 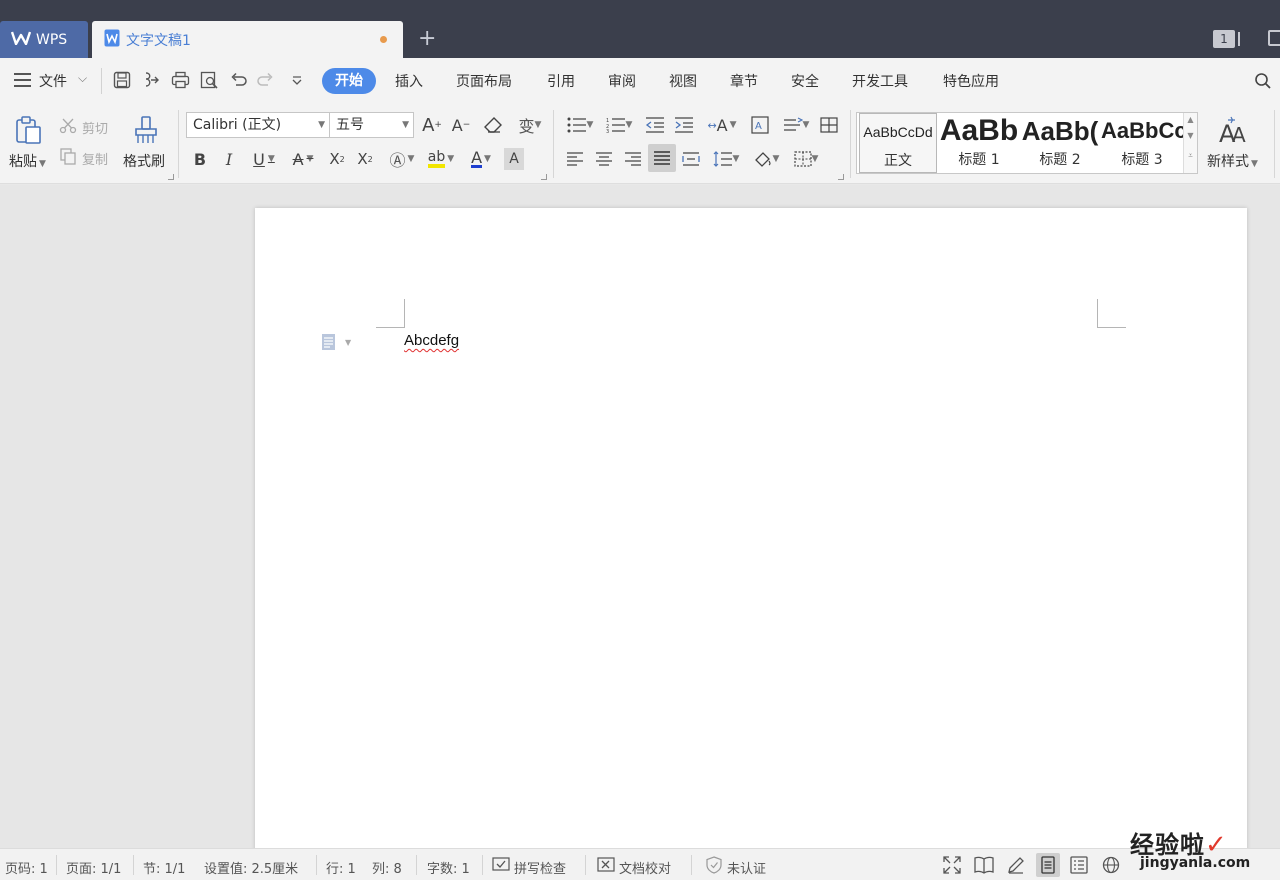 I want to click on decrease-font-icon: A −, so click(x=461, y=125).